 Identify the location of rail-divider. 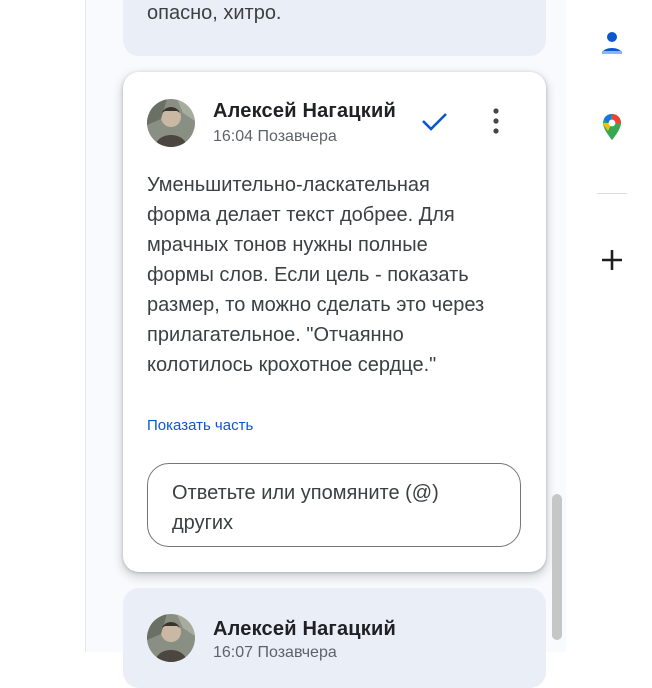
(612, 193).